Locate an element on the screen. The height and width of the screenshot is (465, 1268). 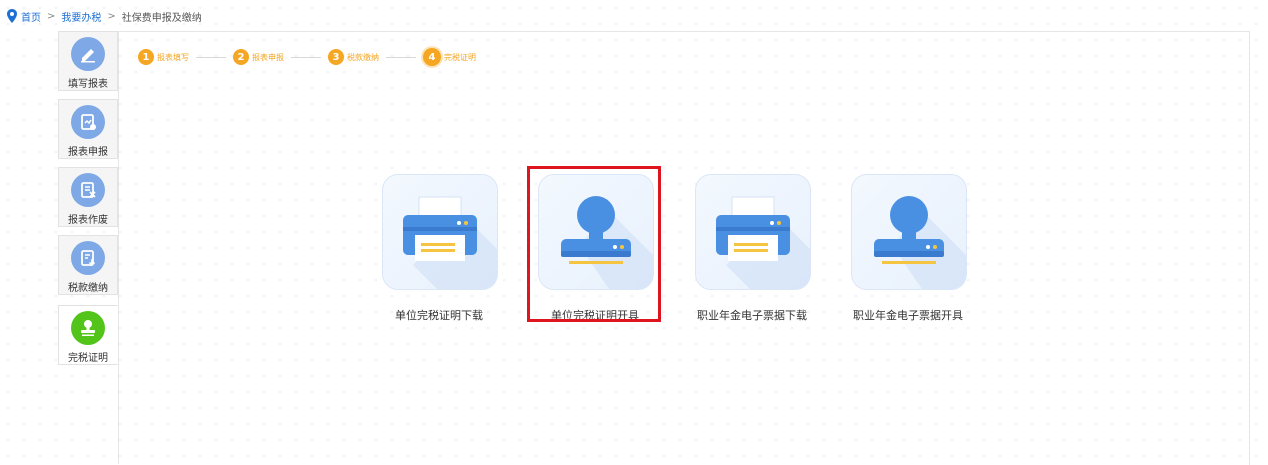
tile-unit-certificate-download is located at coordinates (440, 232).